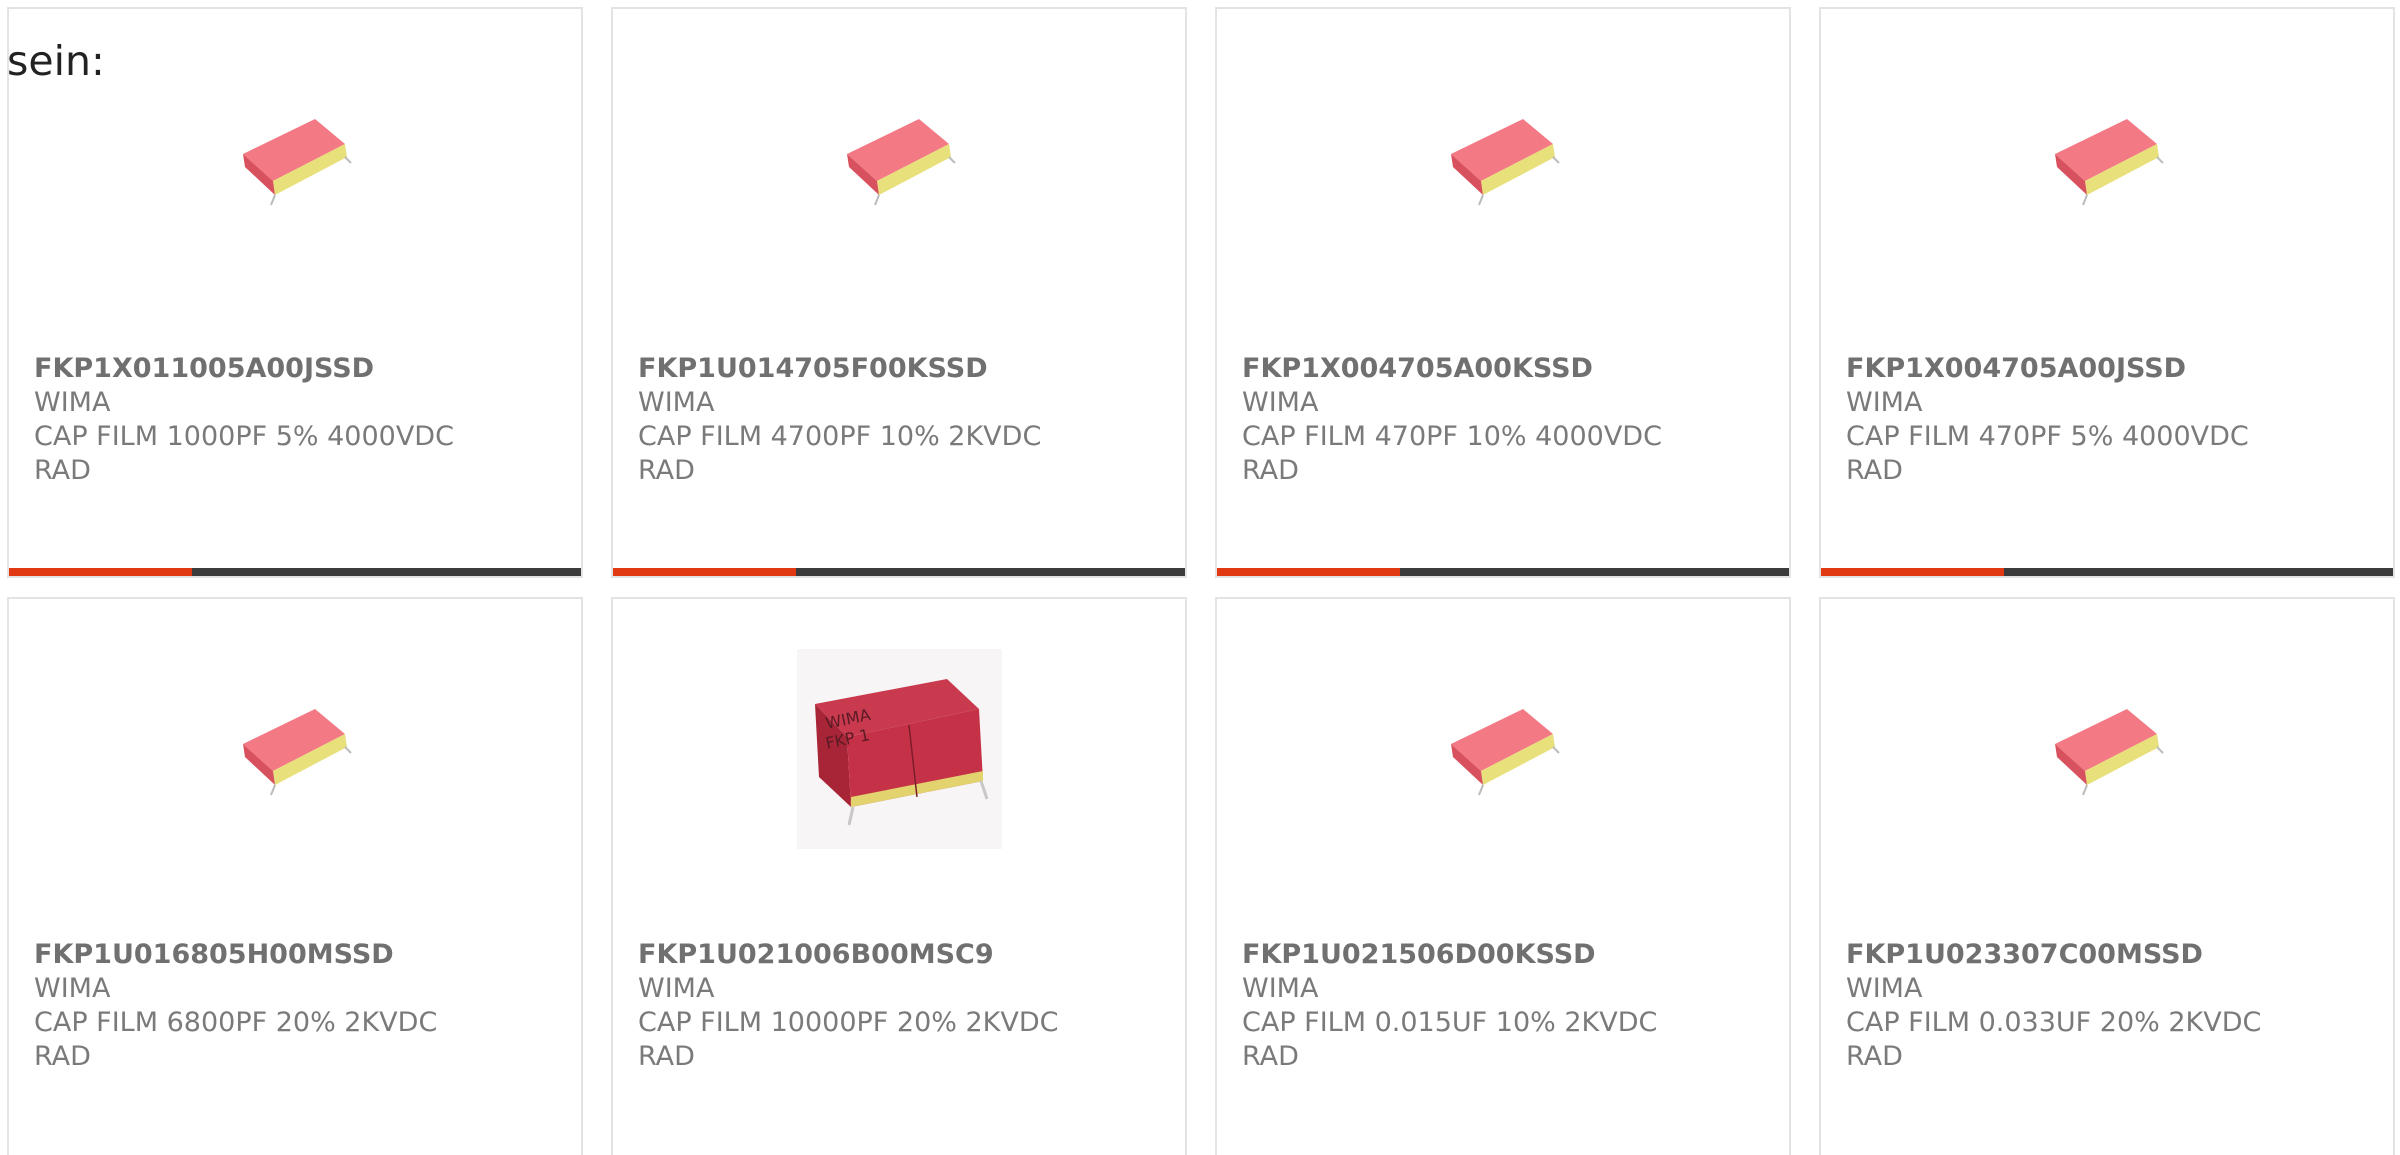 The width and height of the screenshot is (2400, 1155). I want to click on description: CAP FILM 0.015UF 10% 2KVDC, so click(1450, 1022).